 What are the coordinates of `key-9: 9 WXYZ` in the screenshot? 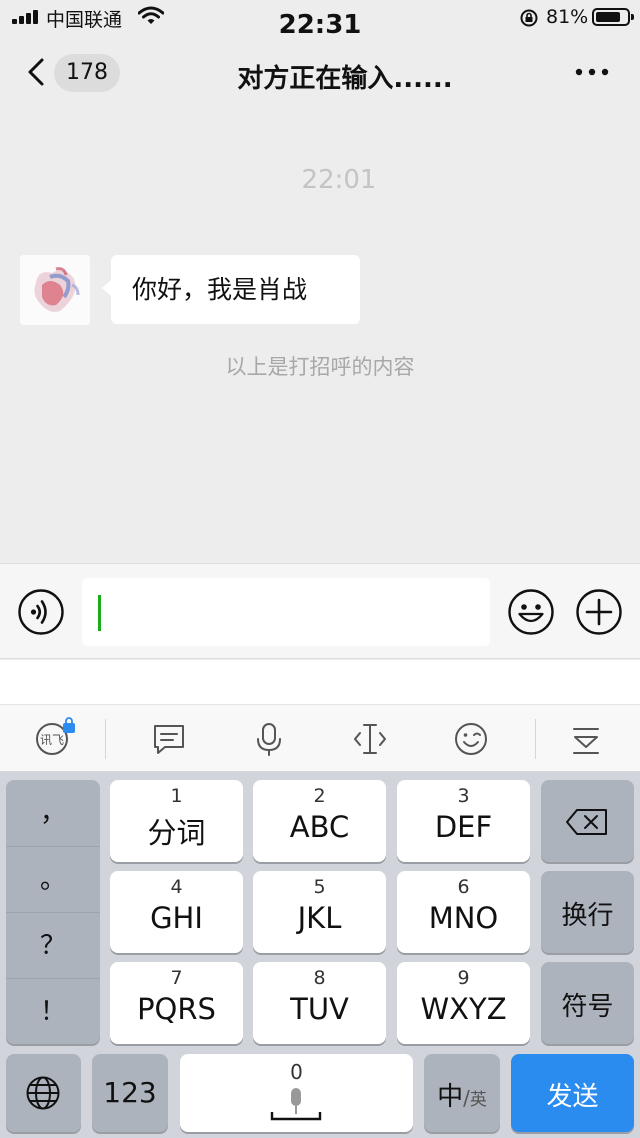 It's located at (463, 1003).